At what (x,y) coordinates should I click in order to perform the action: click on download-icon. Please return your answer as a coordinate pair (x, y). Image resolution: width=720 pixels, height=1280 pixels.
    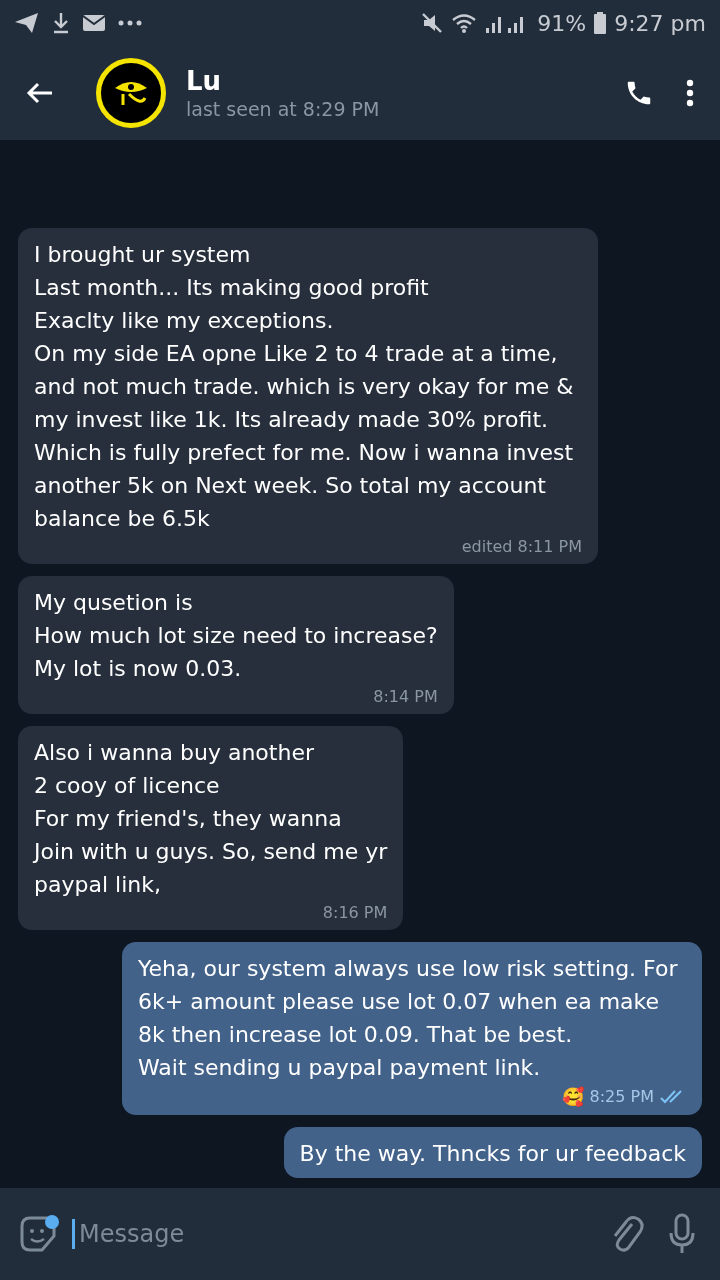
    Looking at the image, I should click on (61, 23).